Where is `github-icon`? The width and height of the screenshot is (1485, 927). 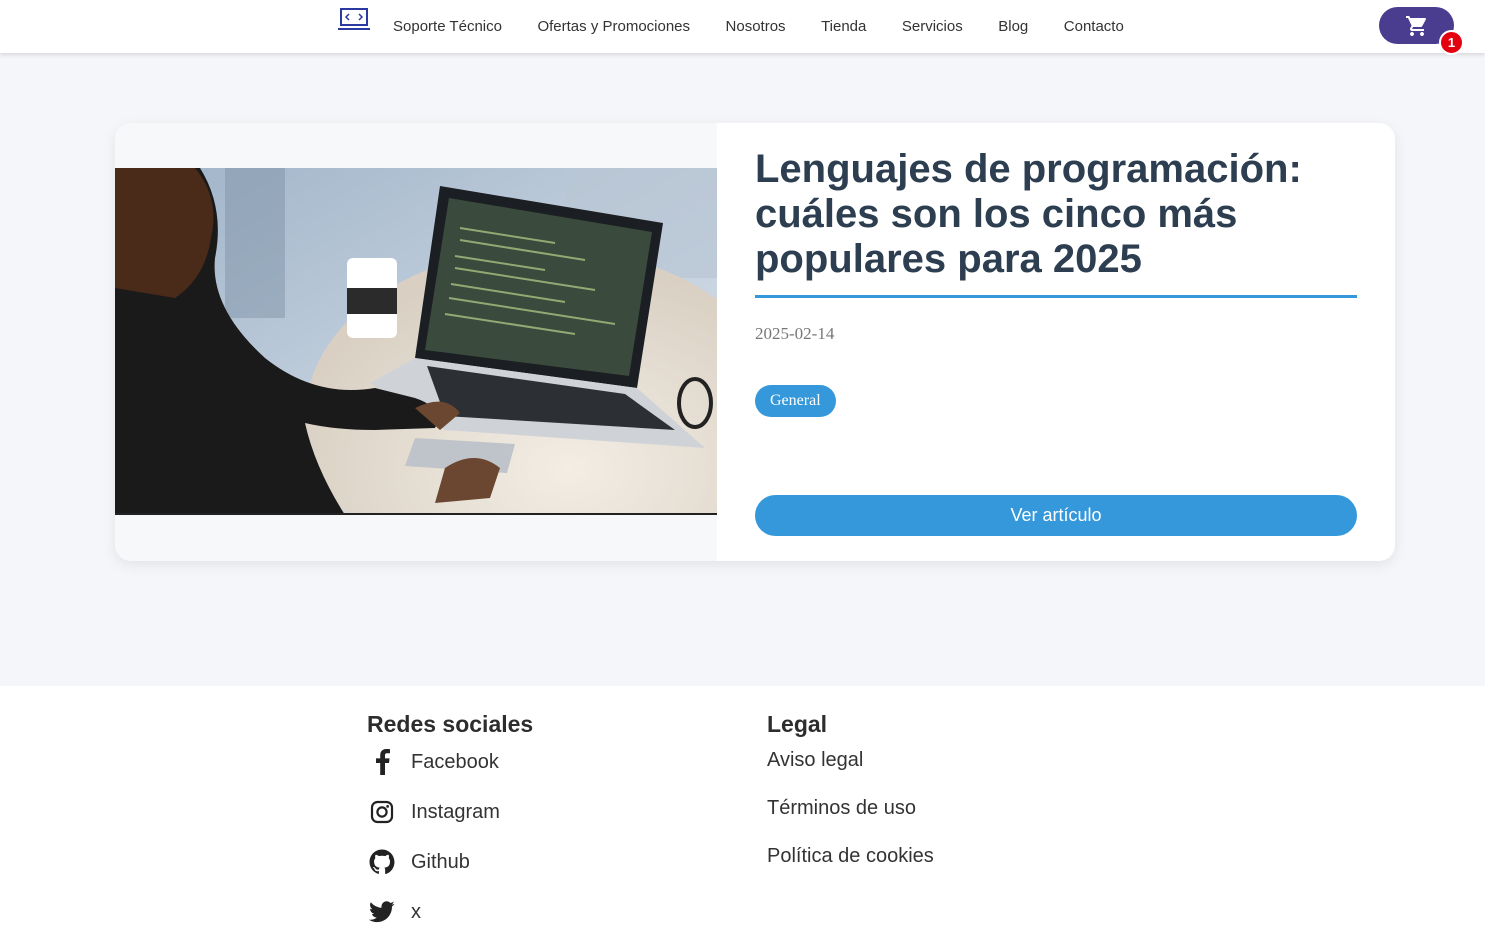
github-icon is located at coordinates (382, 862).